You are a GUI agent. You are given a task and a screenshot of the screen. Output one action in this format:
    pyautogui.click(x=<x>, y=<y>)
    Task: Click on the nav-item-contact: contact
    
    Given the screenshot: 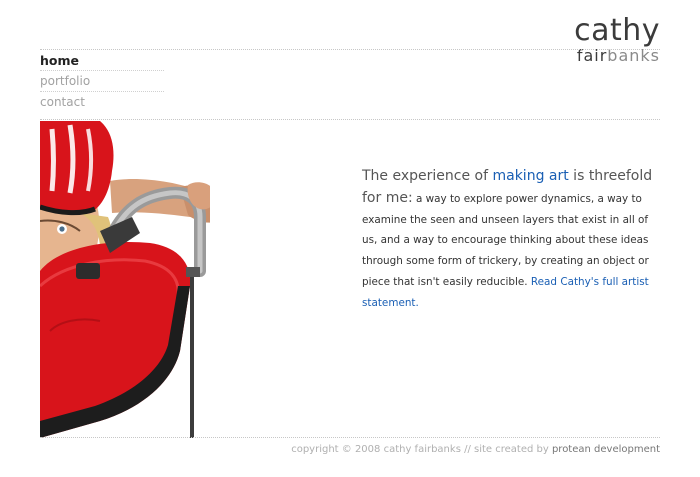 What is the action you would take?
    pyautogui.click(x=102, y=102)
    